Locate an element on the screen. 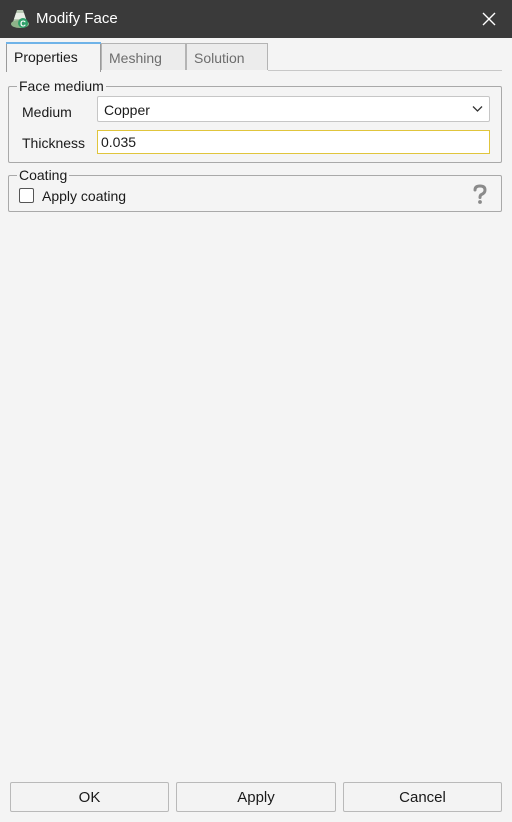 Image resolution: width=512 pixels, height=822 pixels. chevron-down-icon is located at coordinates (477, 109).